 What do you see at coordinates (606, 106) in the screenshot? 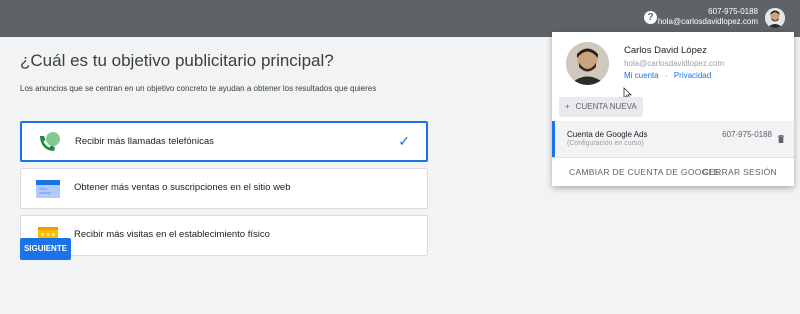
I see `new-account-label: CUENTA NUEVA` at bounding box center [606, 106].